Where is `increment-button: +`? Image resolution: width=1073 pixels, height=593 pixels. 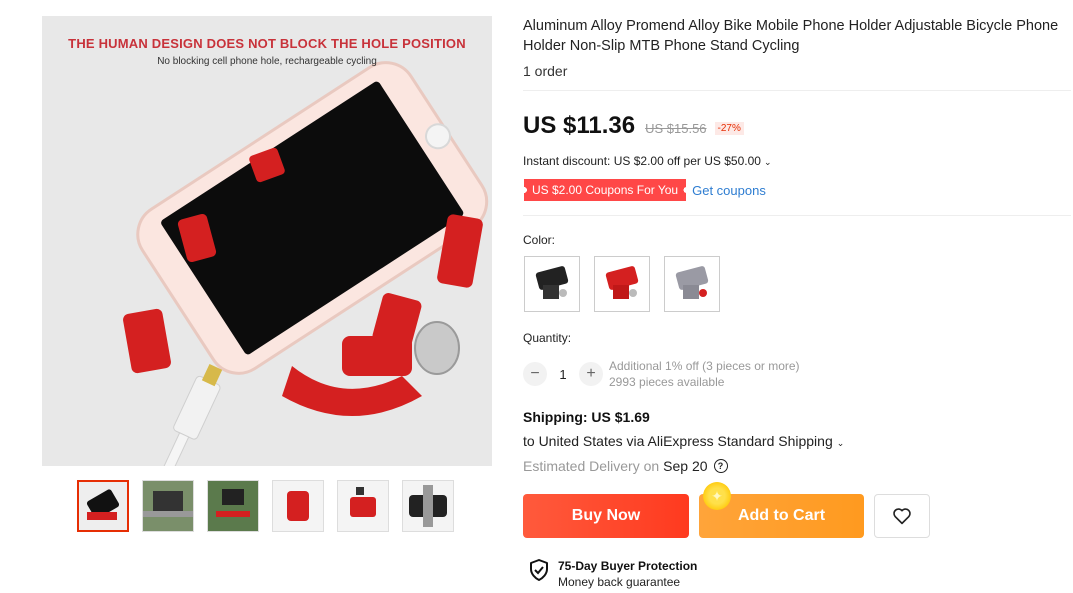 increment-button: + is located at coordinates (591, 374).